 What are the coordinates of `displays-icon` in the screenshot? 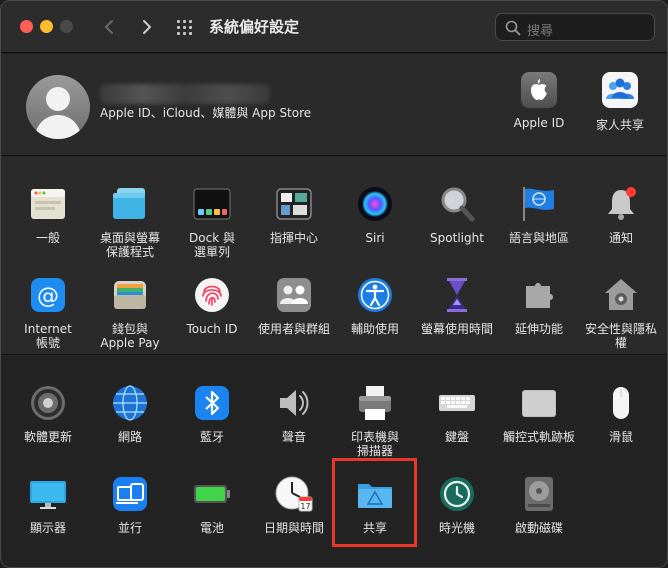 It's located at (48, 494).